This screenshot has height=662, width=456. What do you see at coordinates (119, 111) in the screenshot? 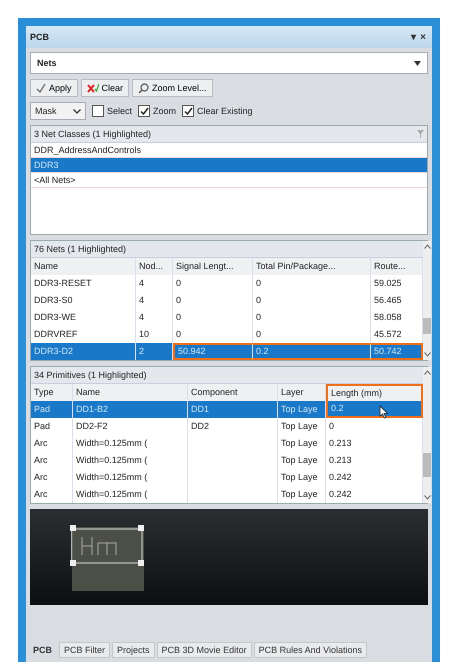
I see `checkbox-label: Select` at bounding box center [119, 111].